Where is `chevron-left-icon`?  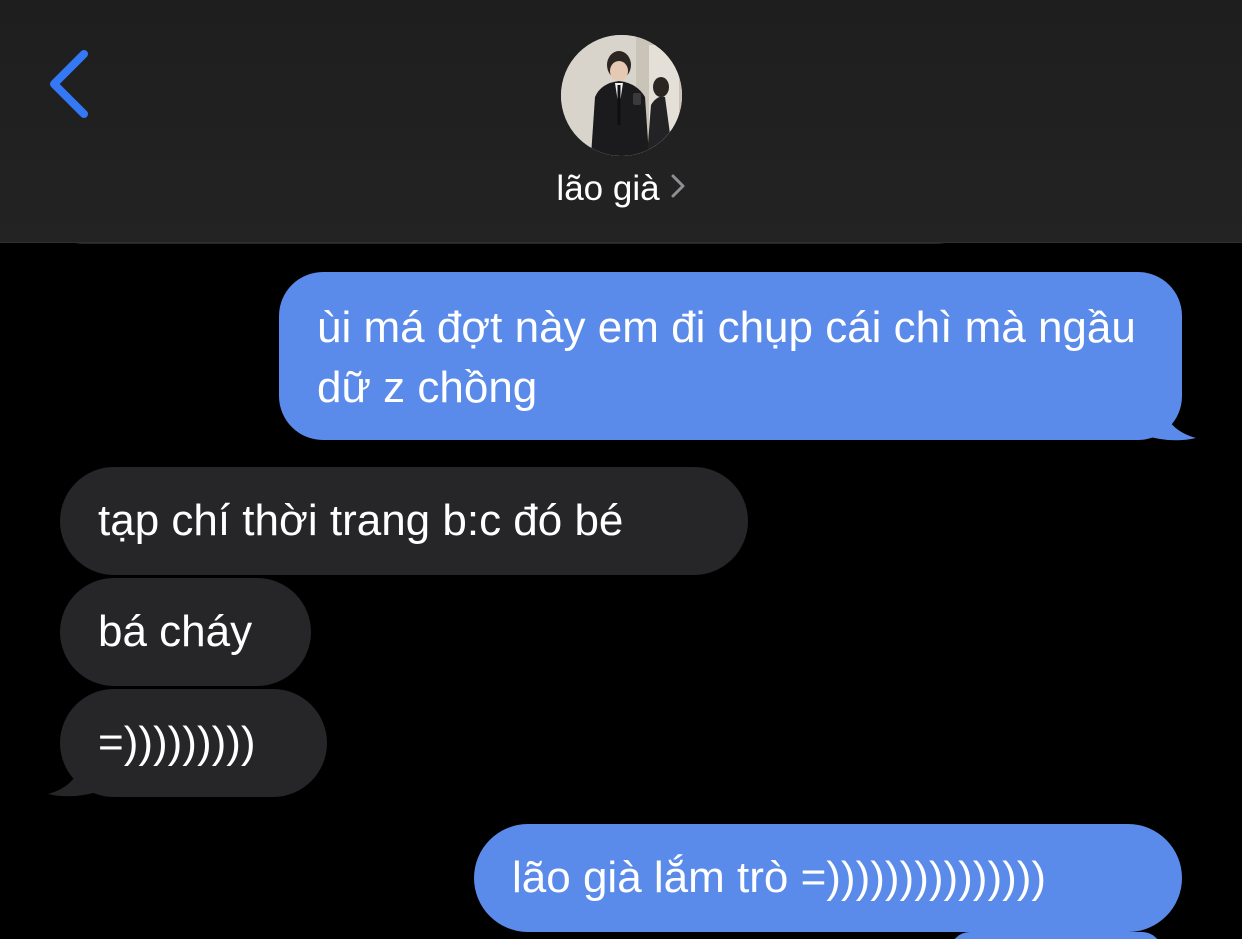
chevron-left-icon is located at coordinates (69, 84).